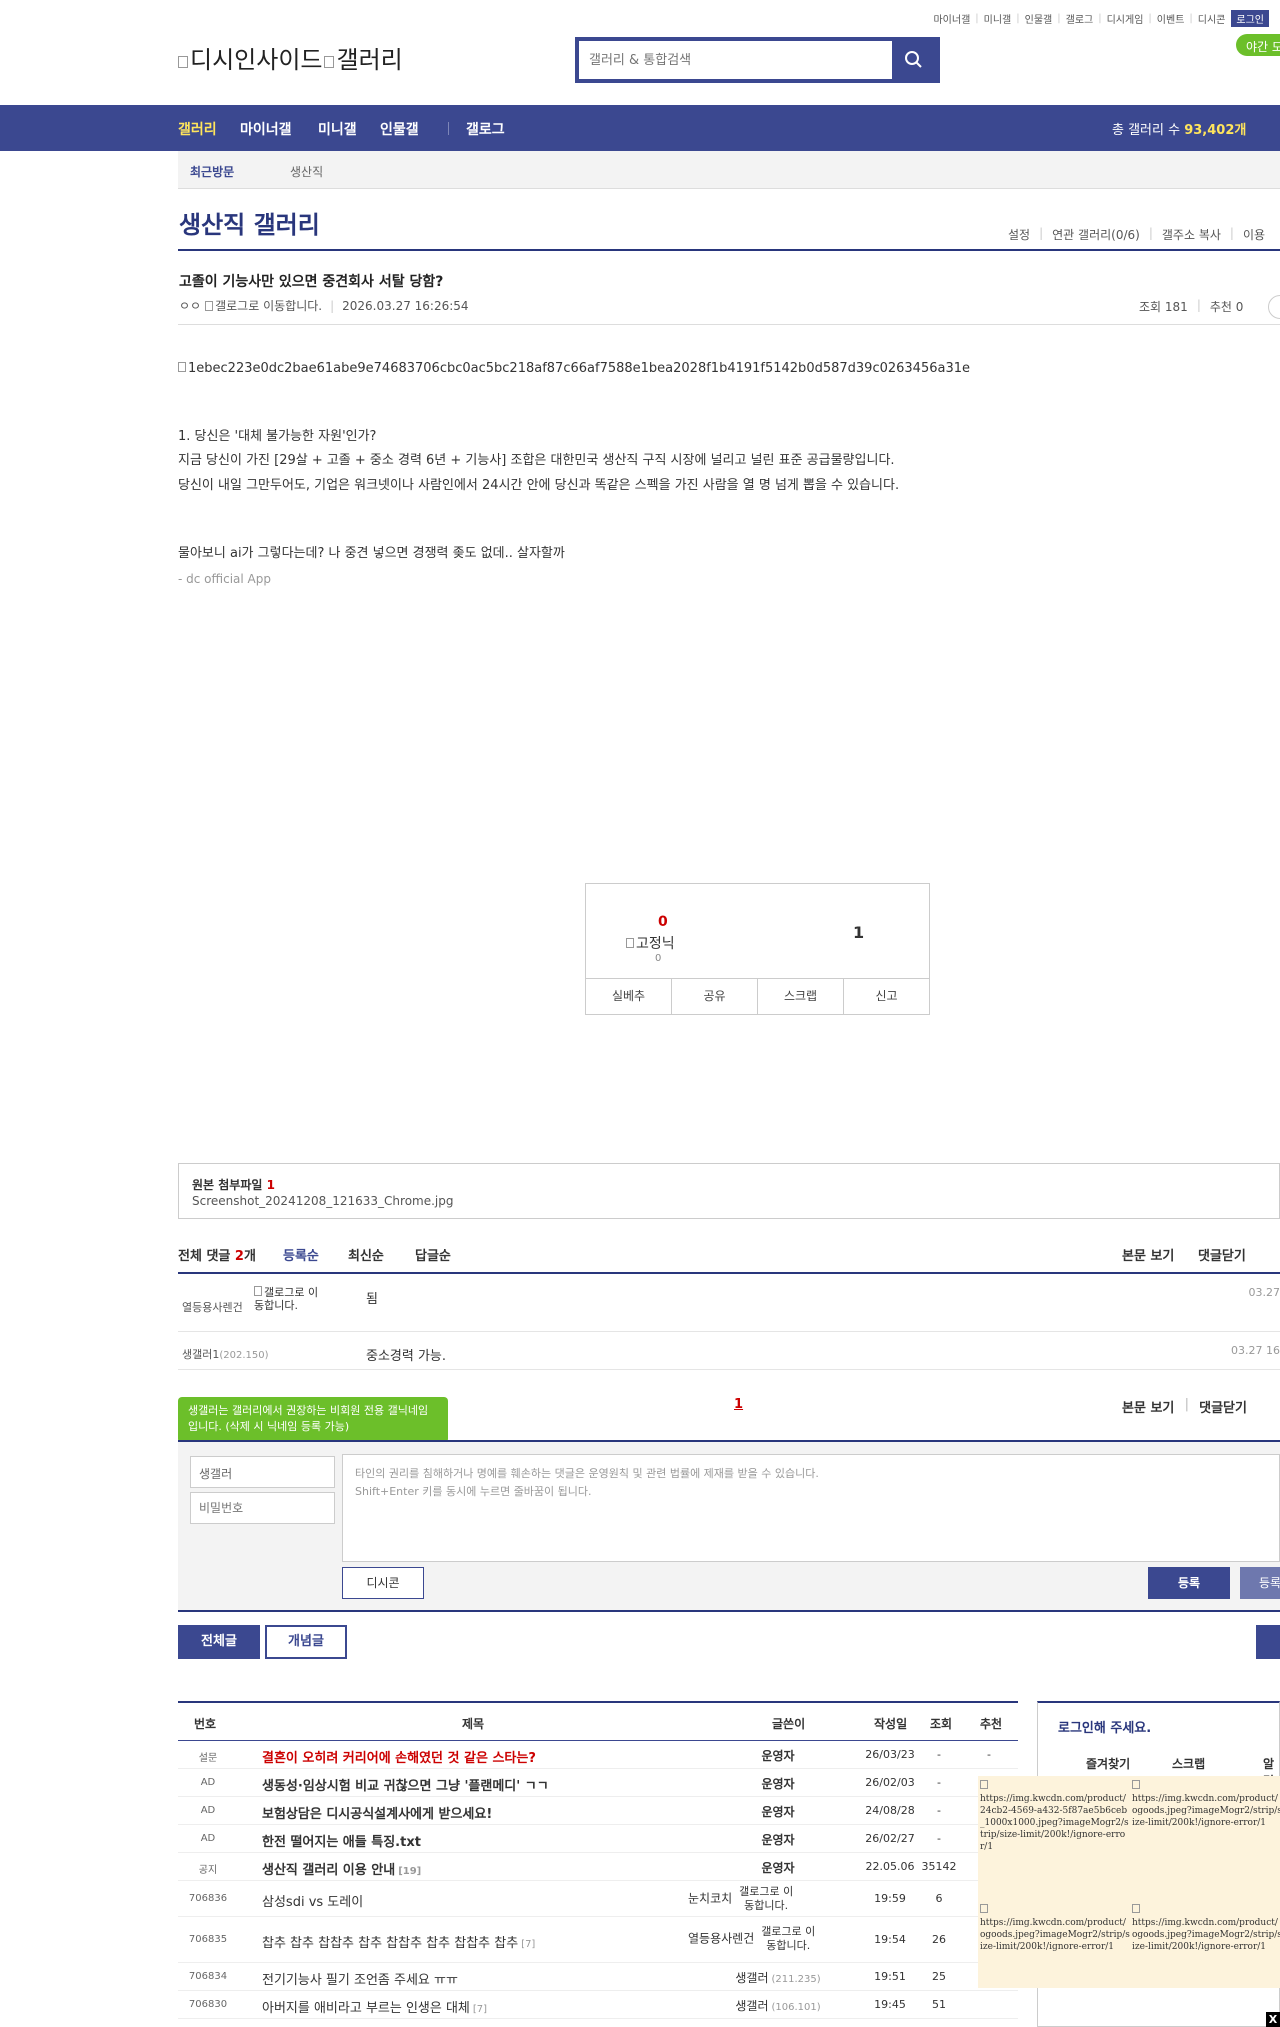 The height and width of the screenshot is (2027, 1280). I want to click on dccon-button: 디시콘, so click(383, 1583).